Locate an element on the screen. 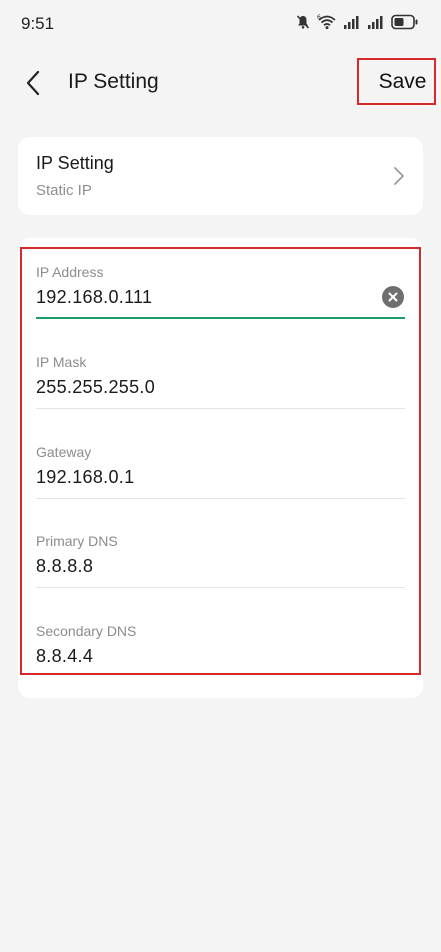 This screenshot has width=441, height=952. ip-setting-mode-row: IP Setting Static IP is located at coordinates (220, 176).